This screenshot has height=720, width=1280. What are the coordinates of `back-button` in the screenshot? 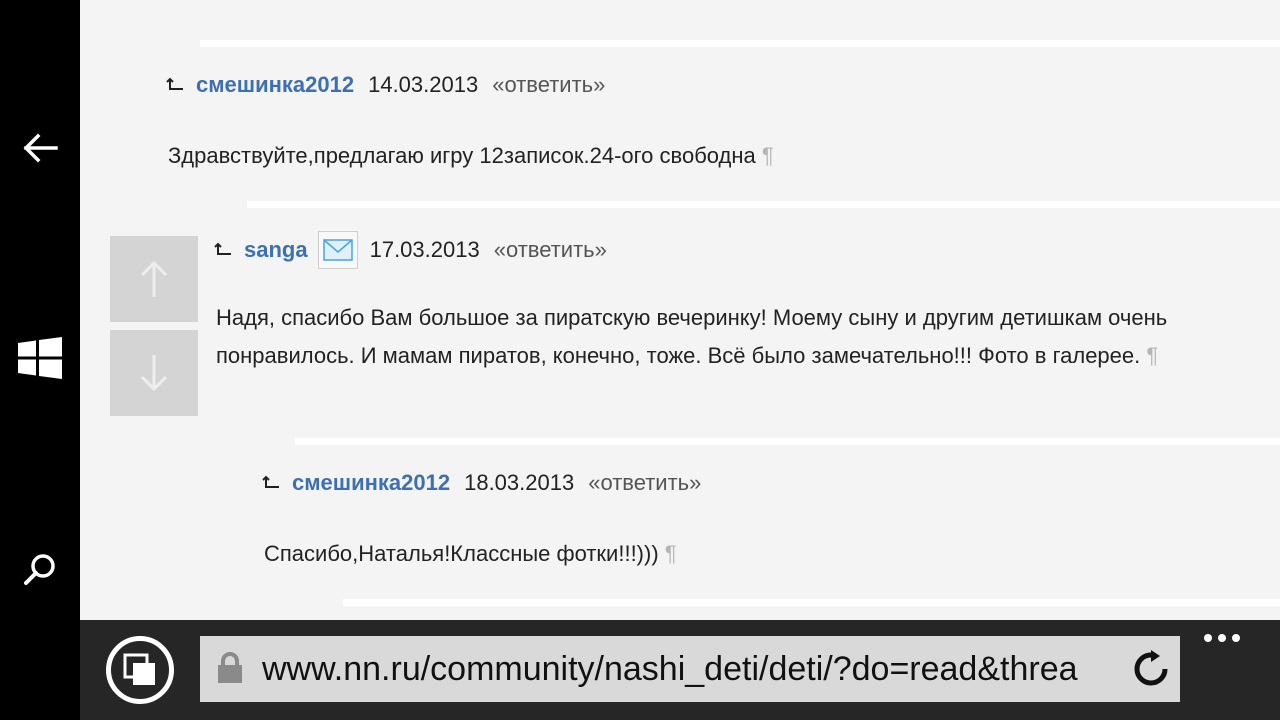 It's located at (40, 148).